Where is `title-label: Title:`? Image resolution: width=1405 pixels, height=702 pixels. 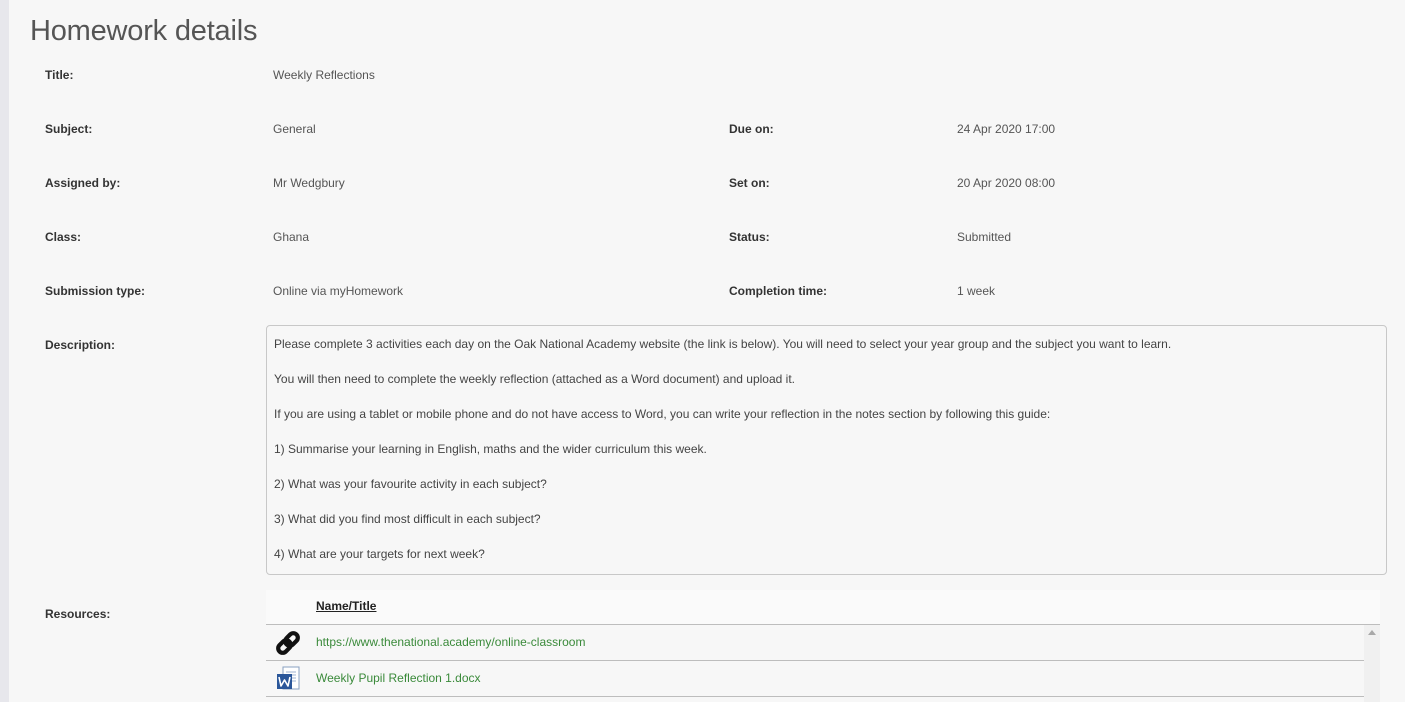
title-label: Title: is located at coordinates (59, 75).